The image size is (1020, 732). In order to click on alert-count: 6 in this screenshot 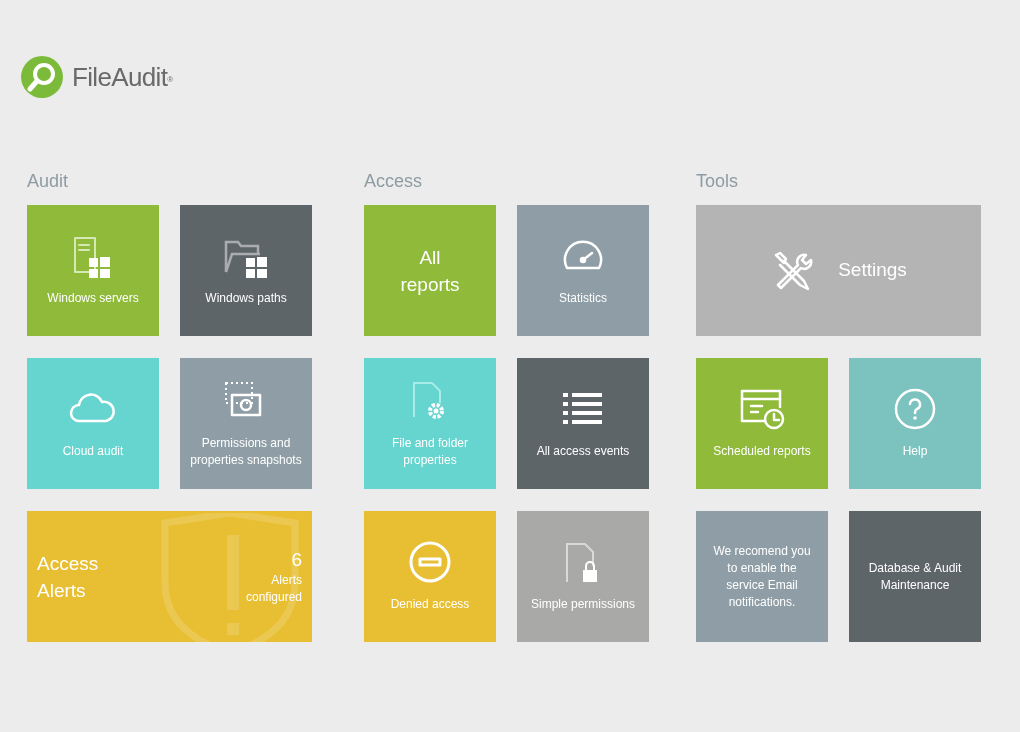, I will do `click(296, 559)`.